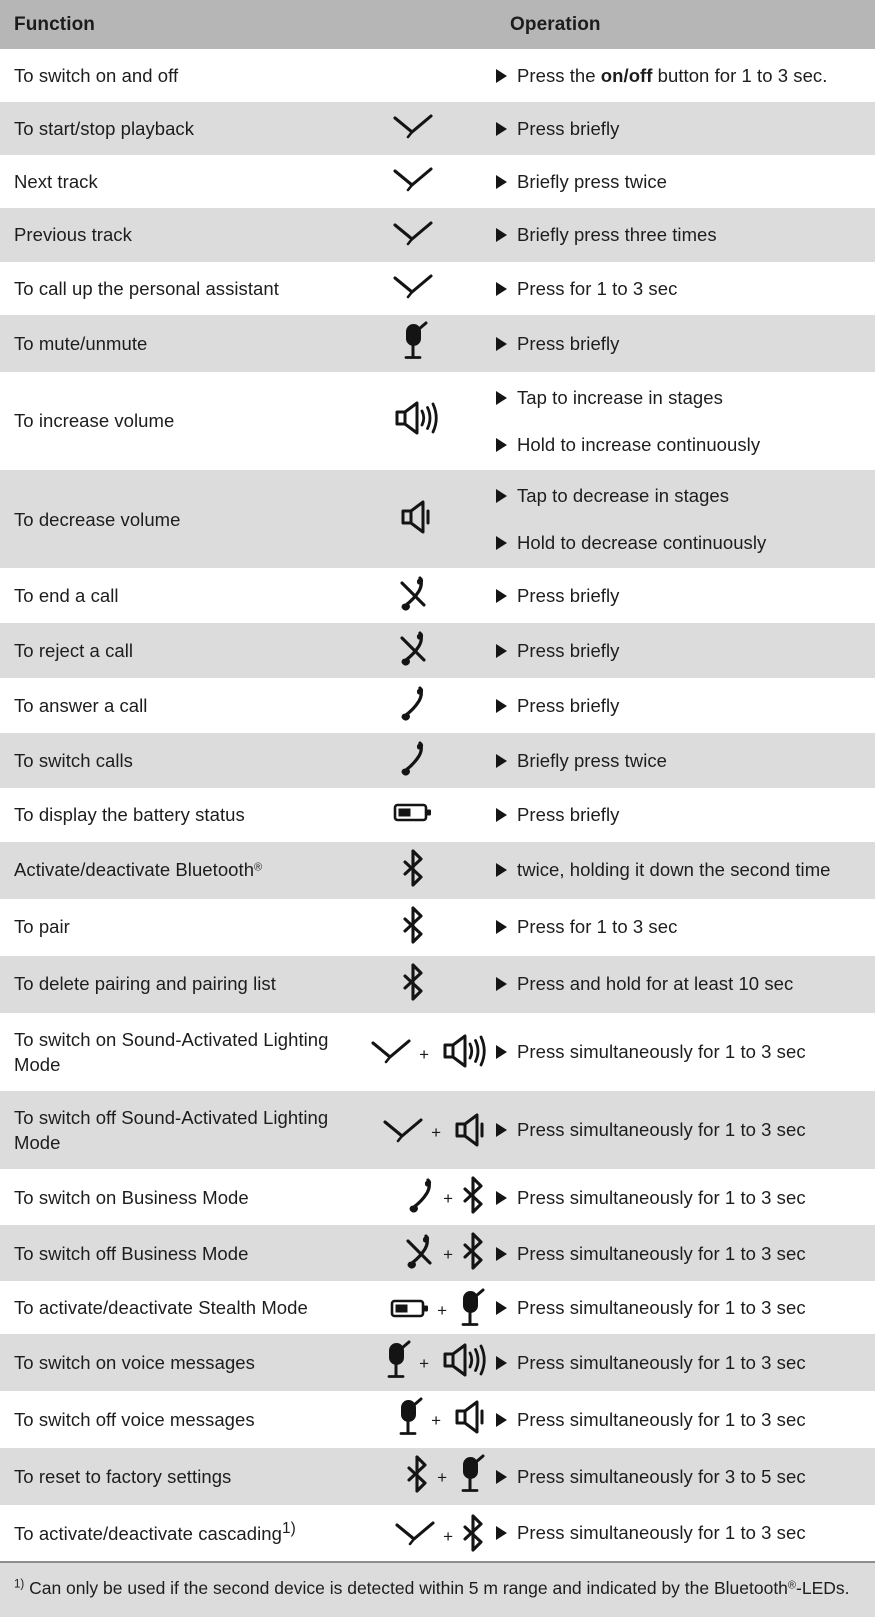  I want to click on battery-icon, so click(413, 812).